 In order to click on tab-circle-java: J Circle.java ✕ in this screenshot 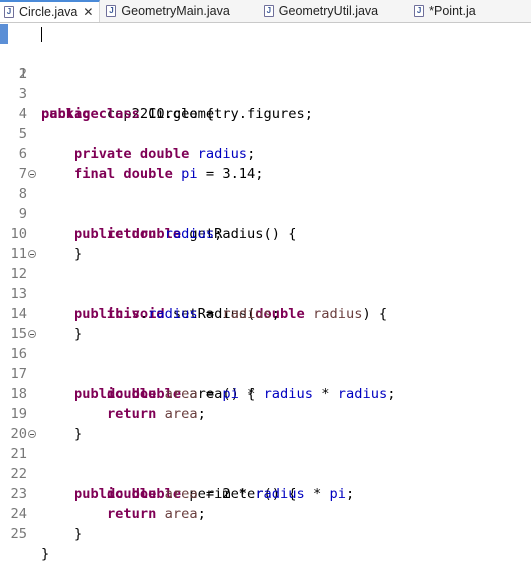, I will do `click(50, 11)`.